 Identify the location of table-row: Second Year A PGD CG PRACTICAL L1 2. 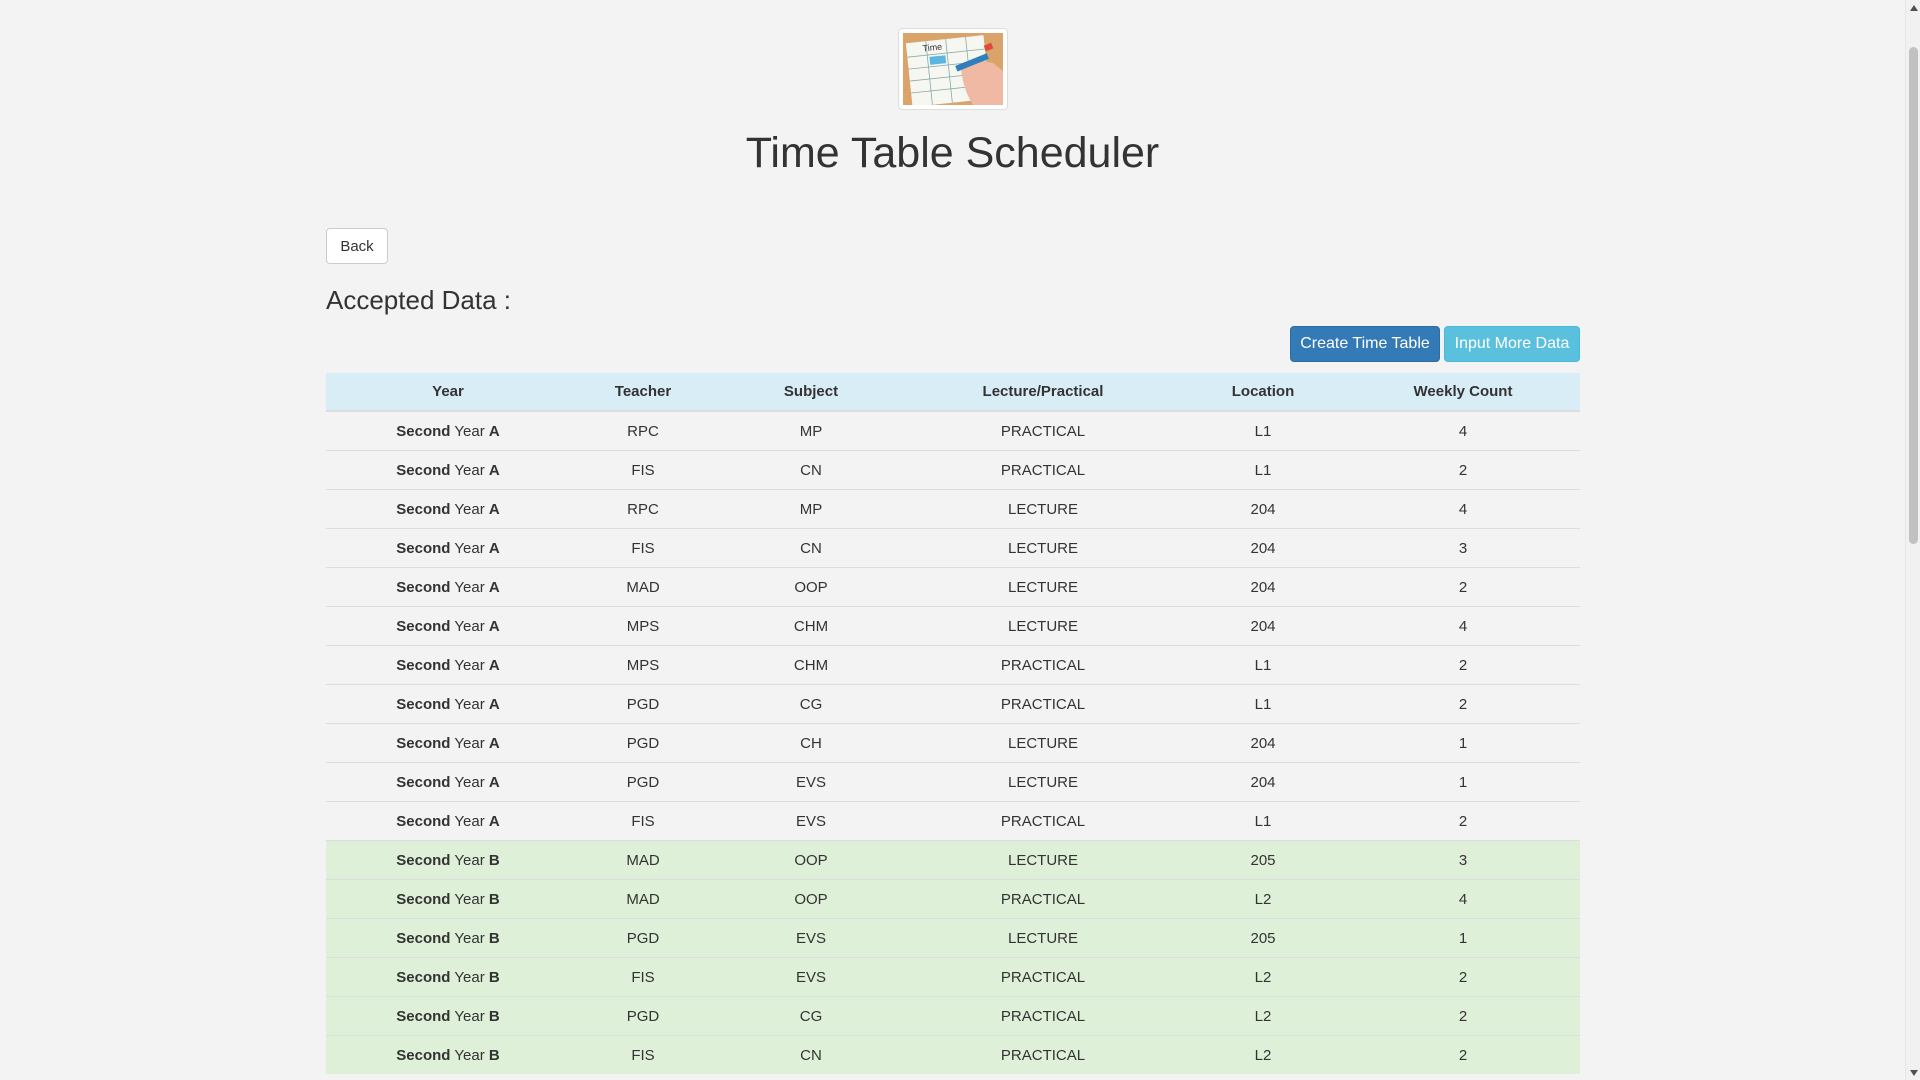
(953, 704).